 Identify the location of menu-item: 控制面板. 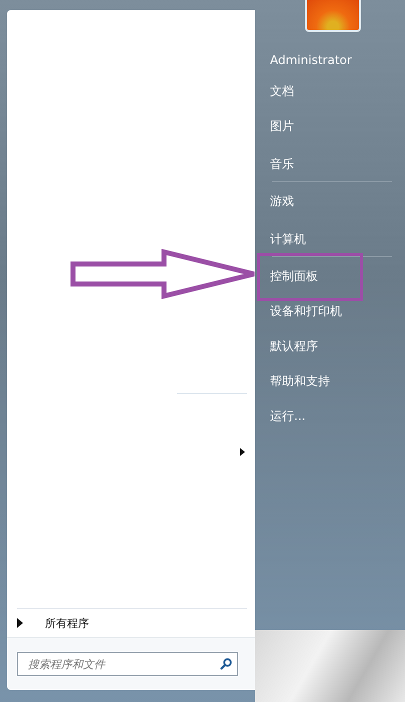
(330, 276).